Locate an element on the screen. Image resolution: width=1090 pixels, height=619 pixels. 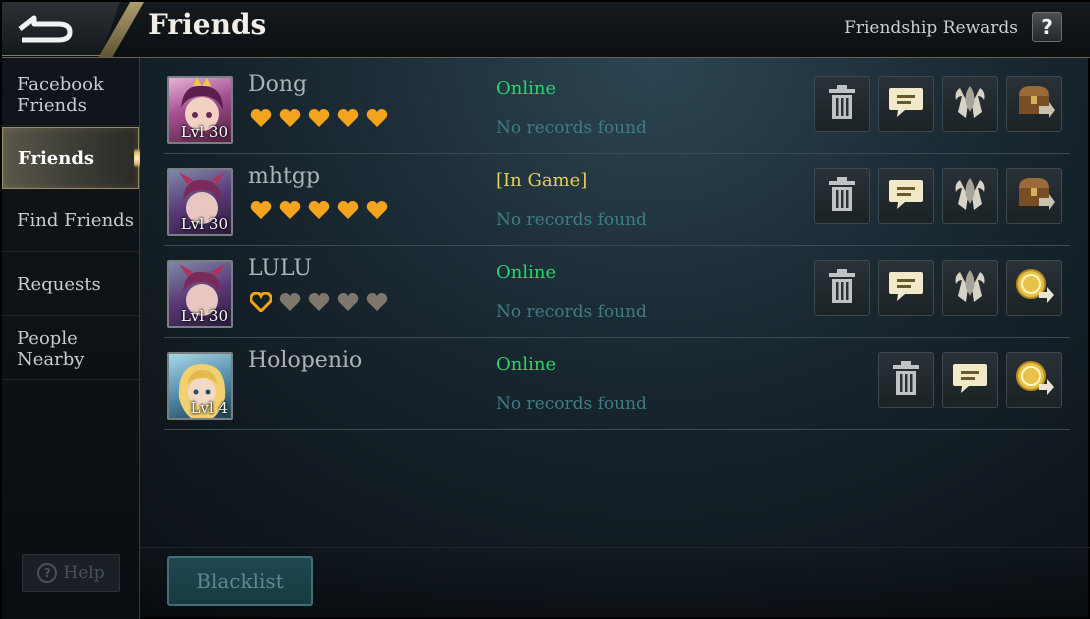
back-arrow-icon is located at coordinates (45, 29).